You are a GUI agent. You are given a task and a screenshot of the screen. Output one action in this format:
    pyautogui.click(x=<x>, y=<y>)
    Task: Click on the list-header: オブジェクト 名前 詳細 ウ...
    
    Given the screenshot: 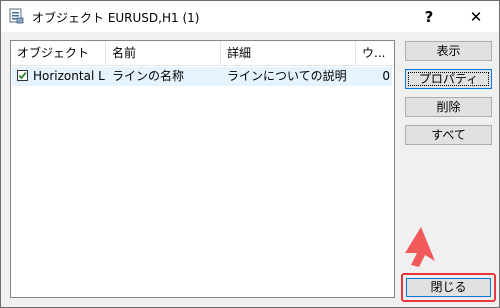 What is the action you would take?
    pyautogui.click(x=202, y=53)
    